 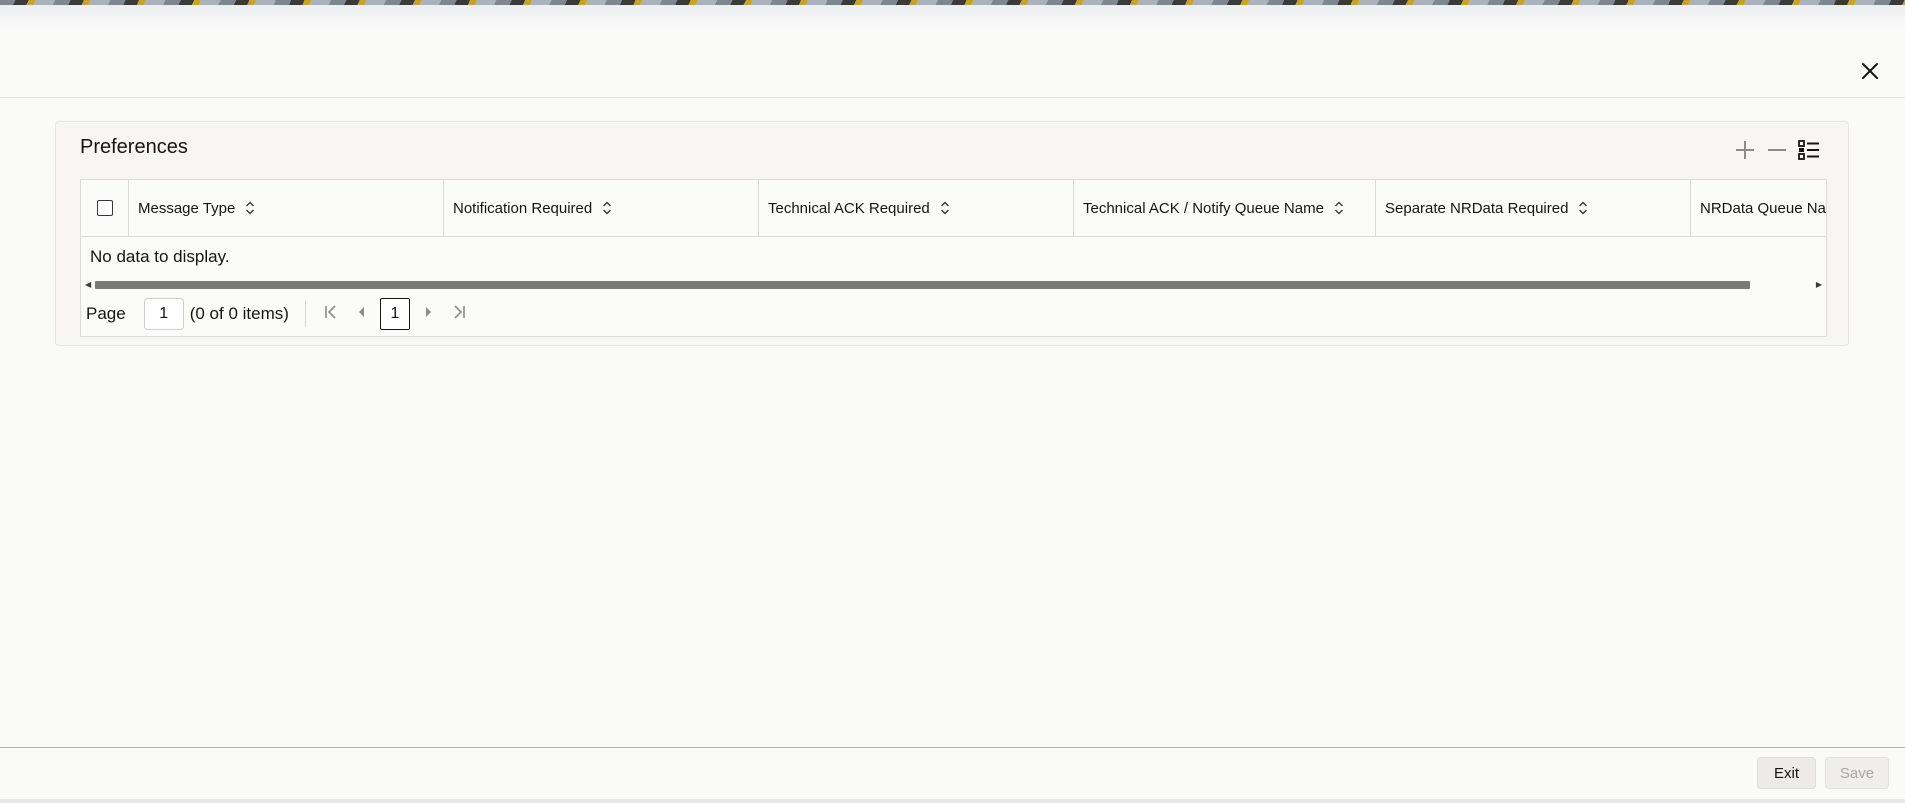 What do you see at coordinates (1819, 284) in the screenshot?
I see `scroll-right-icon: ▶` at bounding box center [1819, 284].